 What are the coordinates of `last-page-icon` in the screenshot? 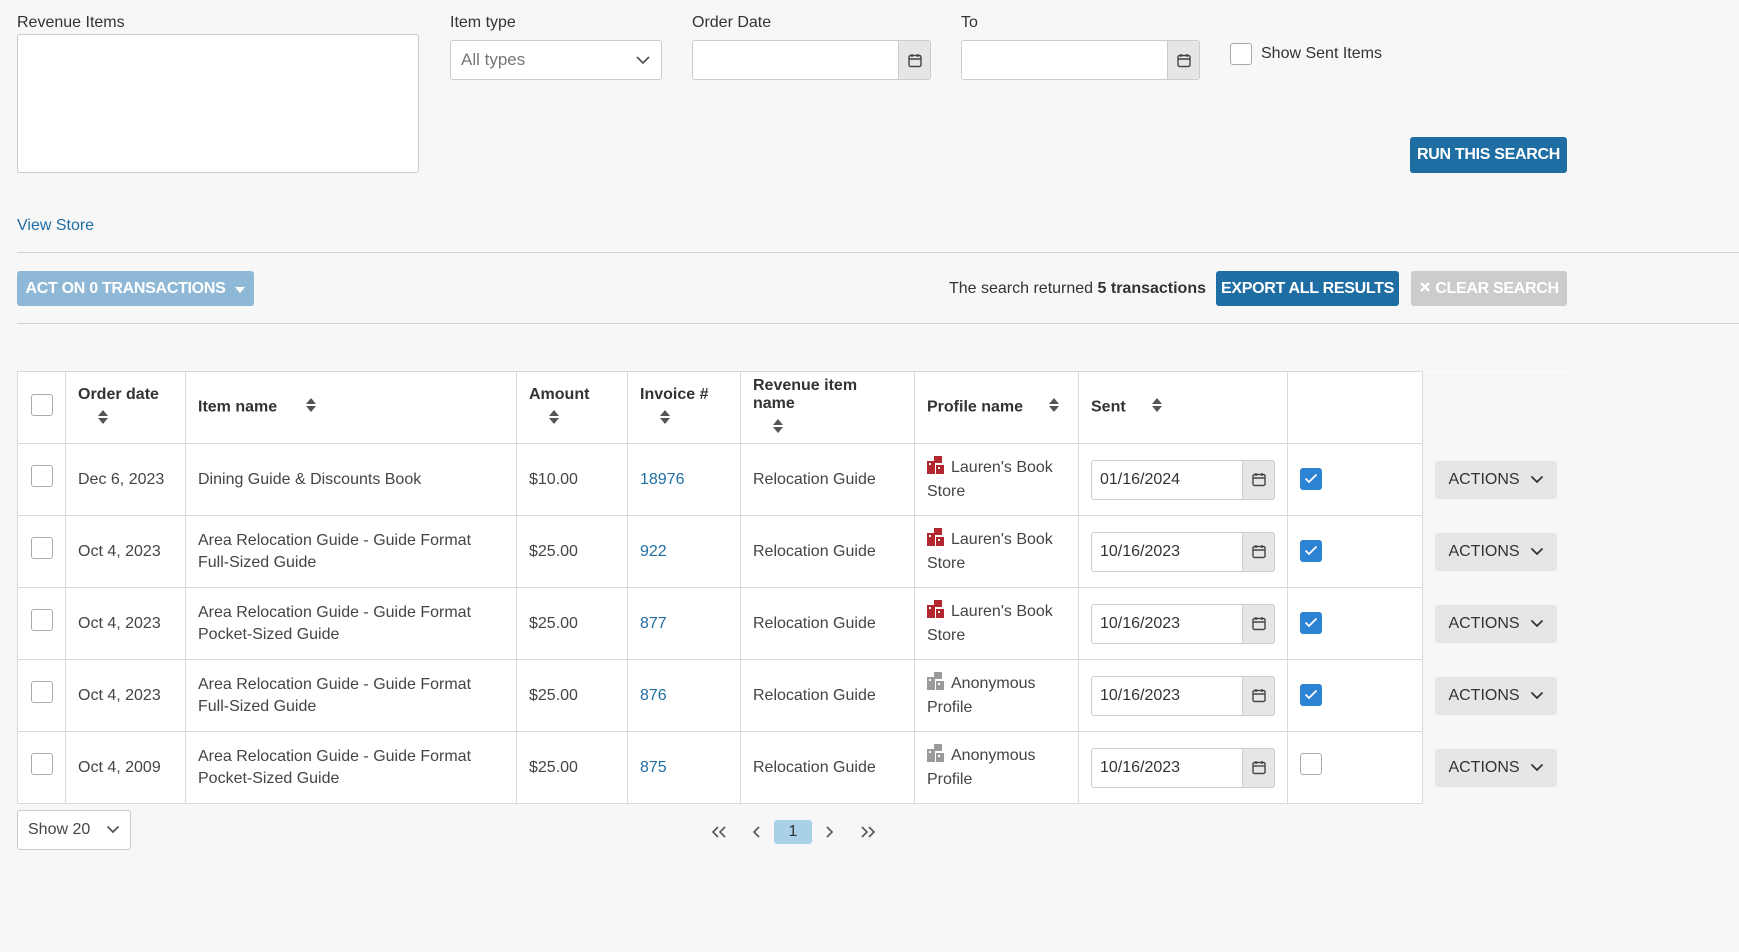 It's located at (868, 832).